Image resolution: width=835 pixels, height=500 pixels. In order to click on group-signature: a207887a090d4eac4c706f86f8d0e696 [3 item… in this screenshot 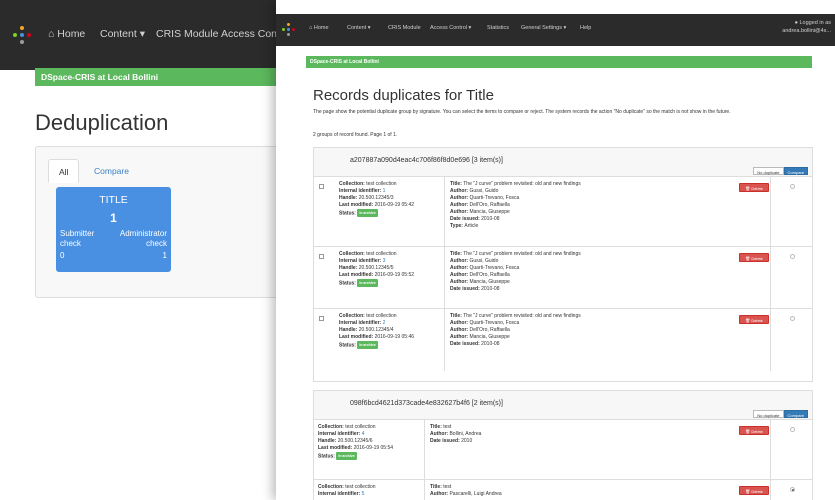, I will do `click(426, 160)`.